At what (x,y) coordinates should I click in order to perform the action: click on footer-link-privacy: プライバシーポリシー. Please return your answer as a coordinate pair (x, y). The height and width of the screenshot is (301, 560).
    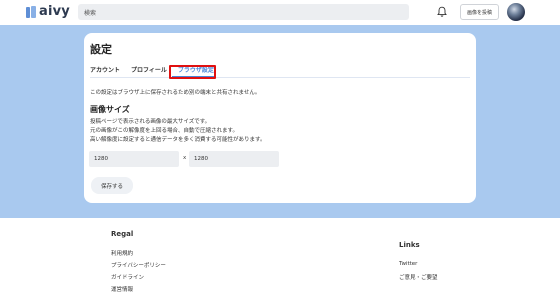
    Looking at the image, I should click on (138, 265).